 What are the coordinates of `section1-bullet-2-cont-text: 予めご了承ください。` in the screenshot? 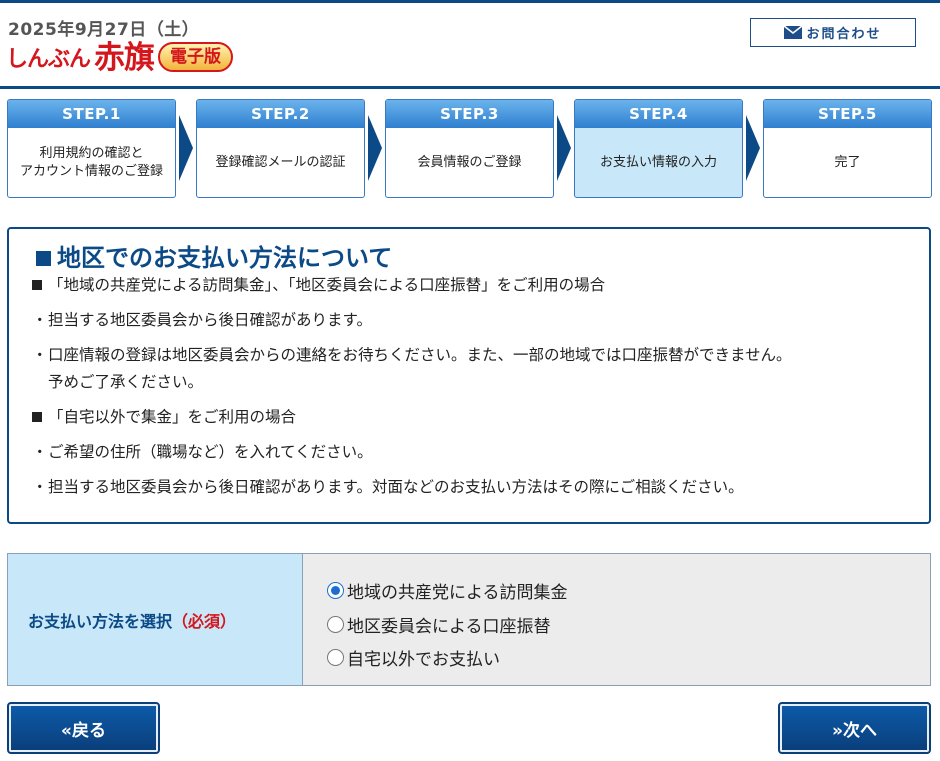 It's located at (126, 382).